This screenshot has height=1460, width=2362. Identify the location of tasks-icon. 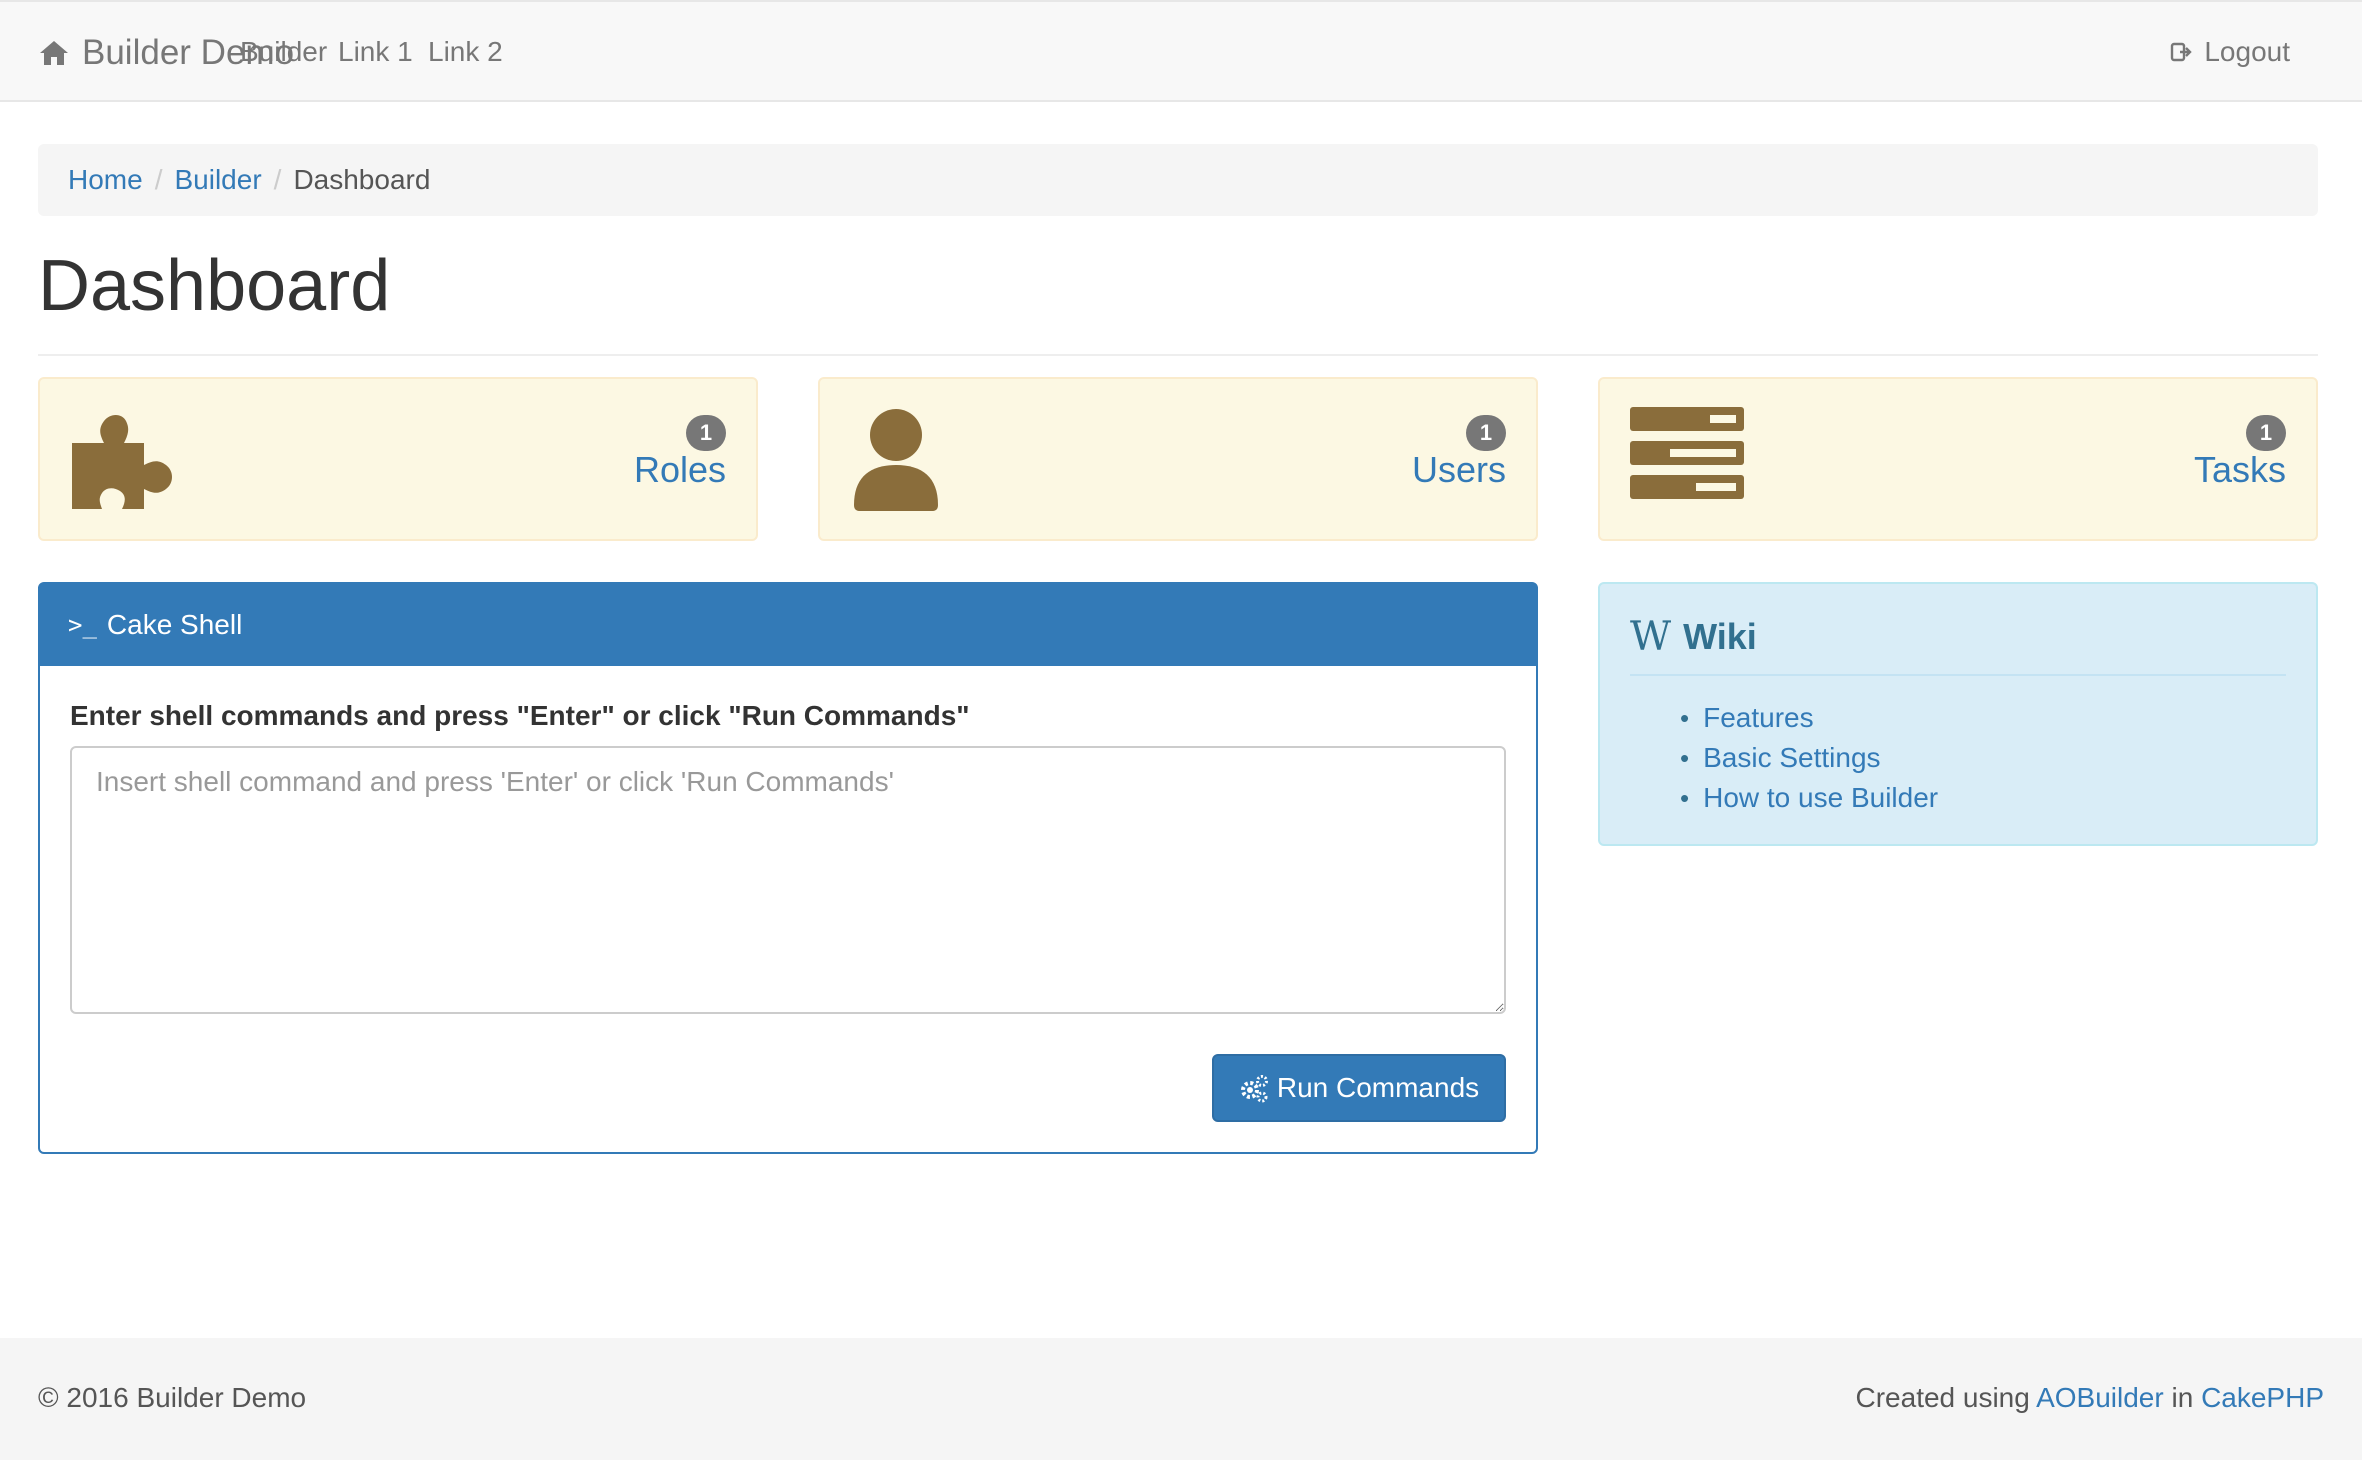
(1687, 453).